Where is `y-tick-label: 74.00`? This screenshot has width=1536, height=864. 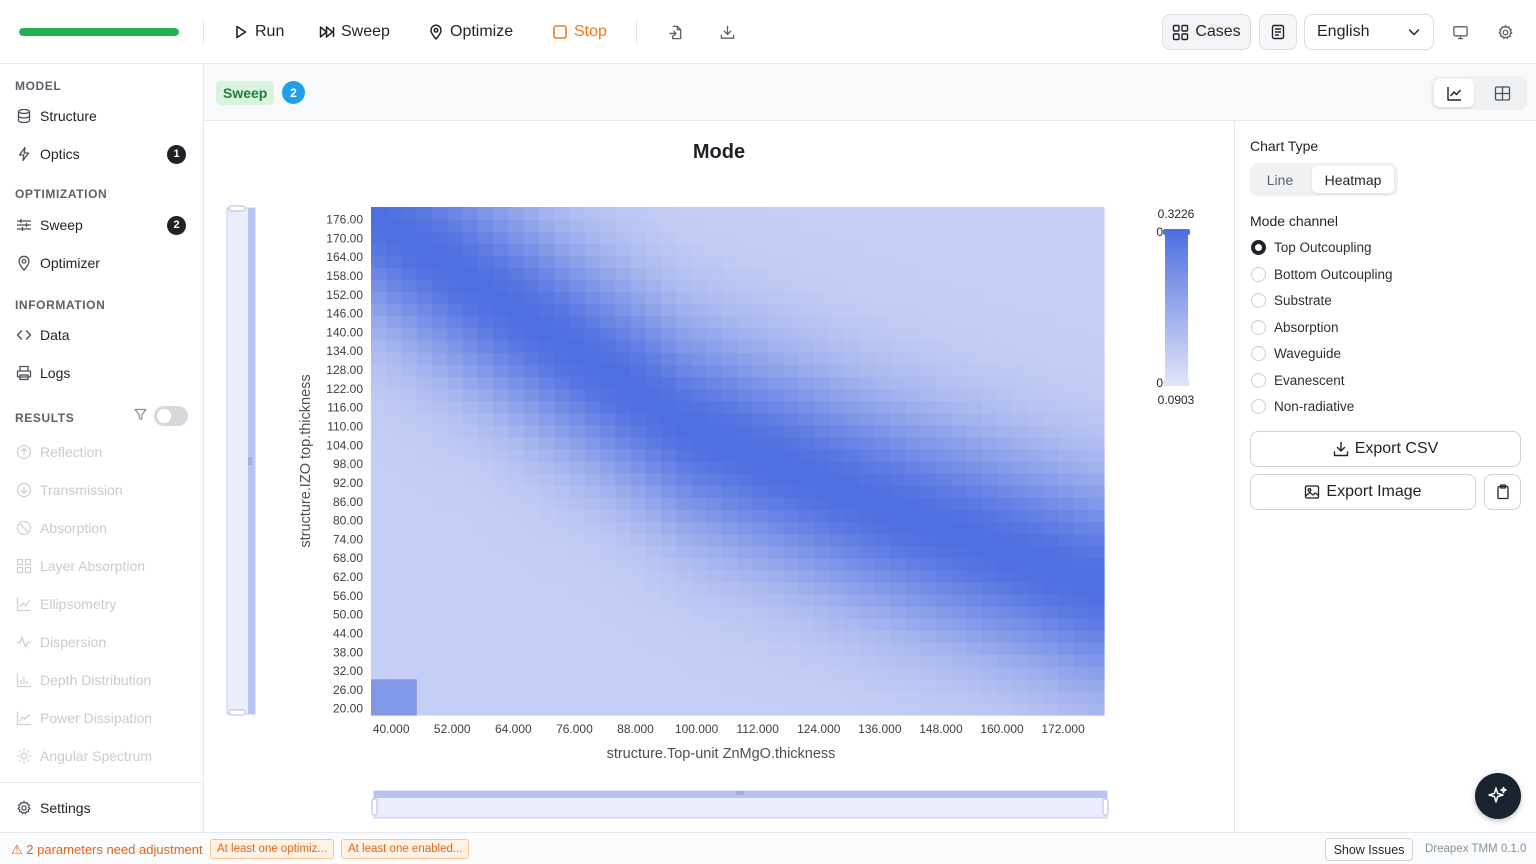
y-tick-label: 74.00 is located at coordinates (348, 539).